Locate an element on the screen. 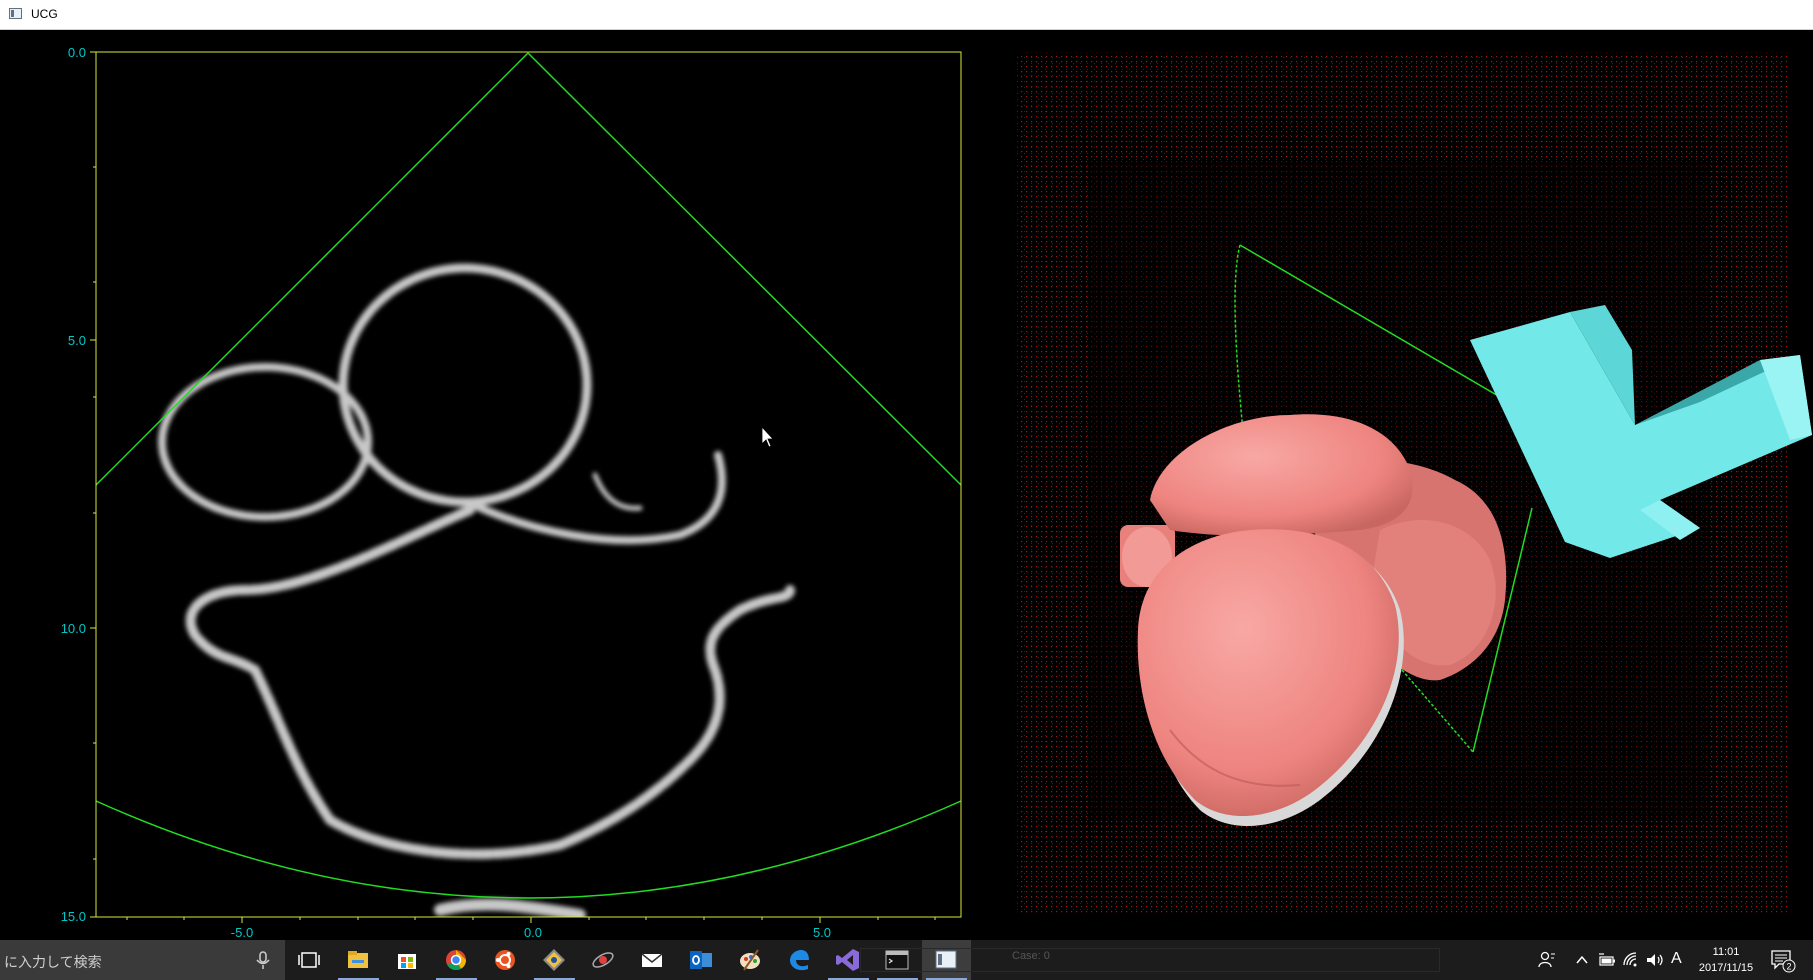 This screenshot has height=980, width=1813. window-title: UCG is located at coordinates (44, 14).